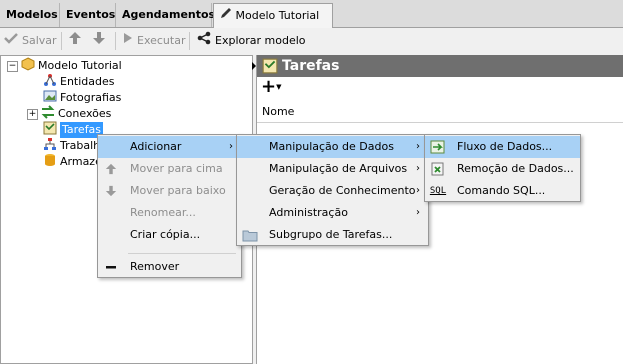  Describe the element at coordinates (438, 169) in the screenshot. I see `delete-data-icon` at that location.